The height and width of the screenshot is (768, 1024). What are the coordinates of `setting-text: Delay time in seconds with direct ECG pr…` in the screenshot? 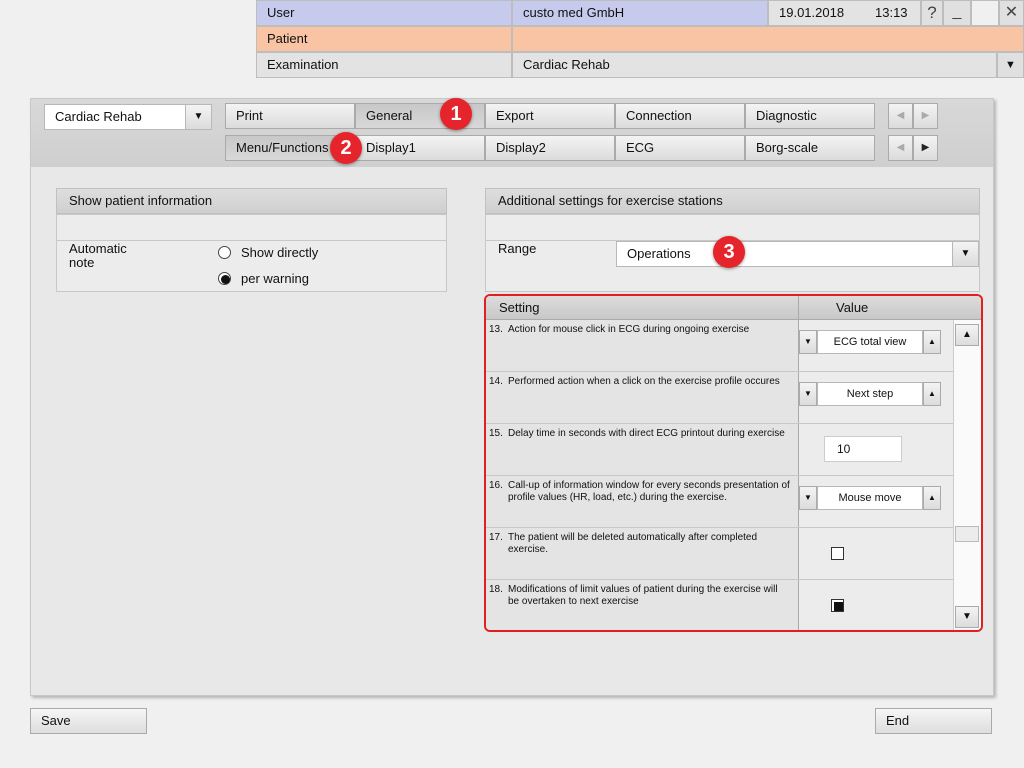 It's located at (646, 433).